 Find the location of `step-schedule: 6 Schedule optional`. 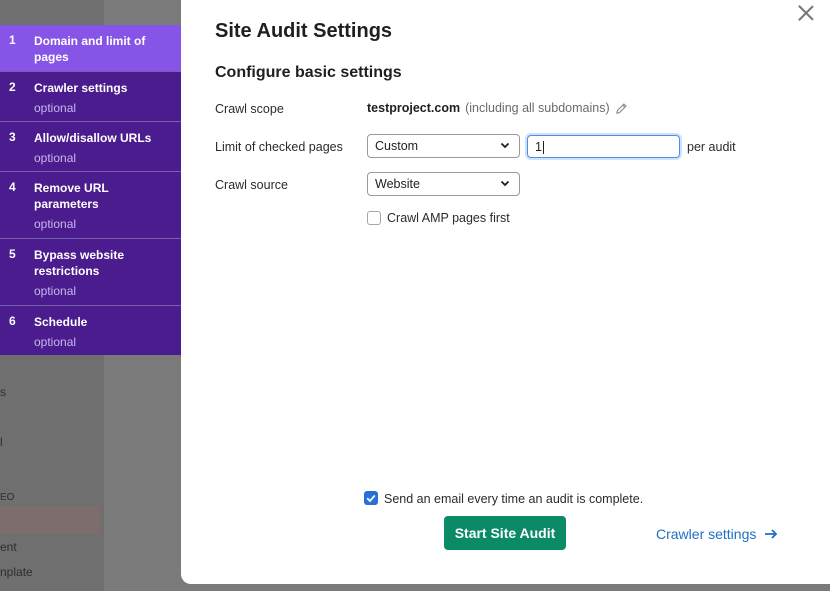

step-schedule: 6 Schedule optional is located at coordinates (90, 330).